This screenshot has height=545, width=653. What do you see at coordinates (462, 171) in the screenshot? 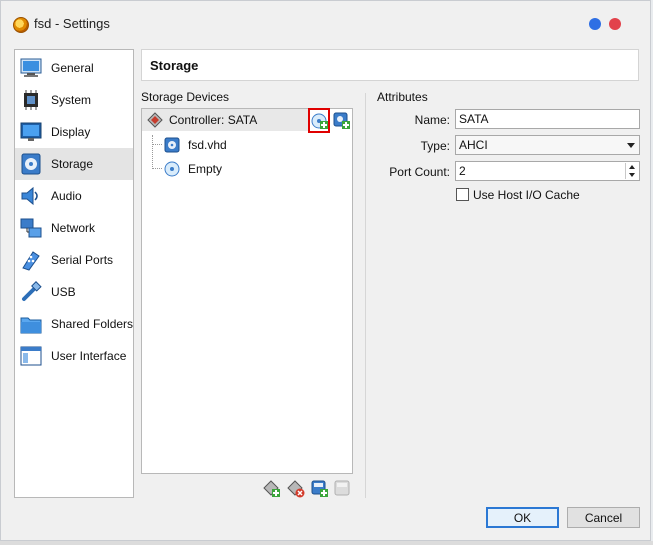
I see `port-count-value: 2` at bounding box center [462, 171].